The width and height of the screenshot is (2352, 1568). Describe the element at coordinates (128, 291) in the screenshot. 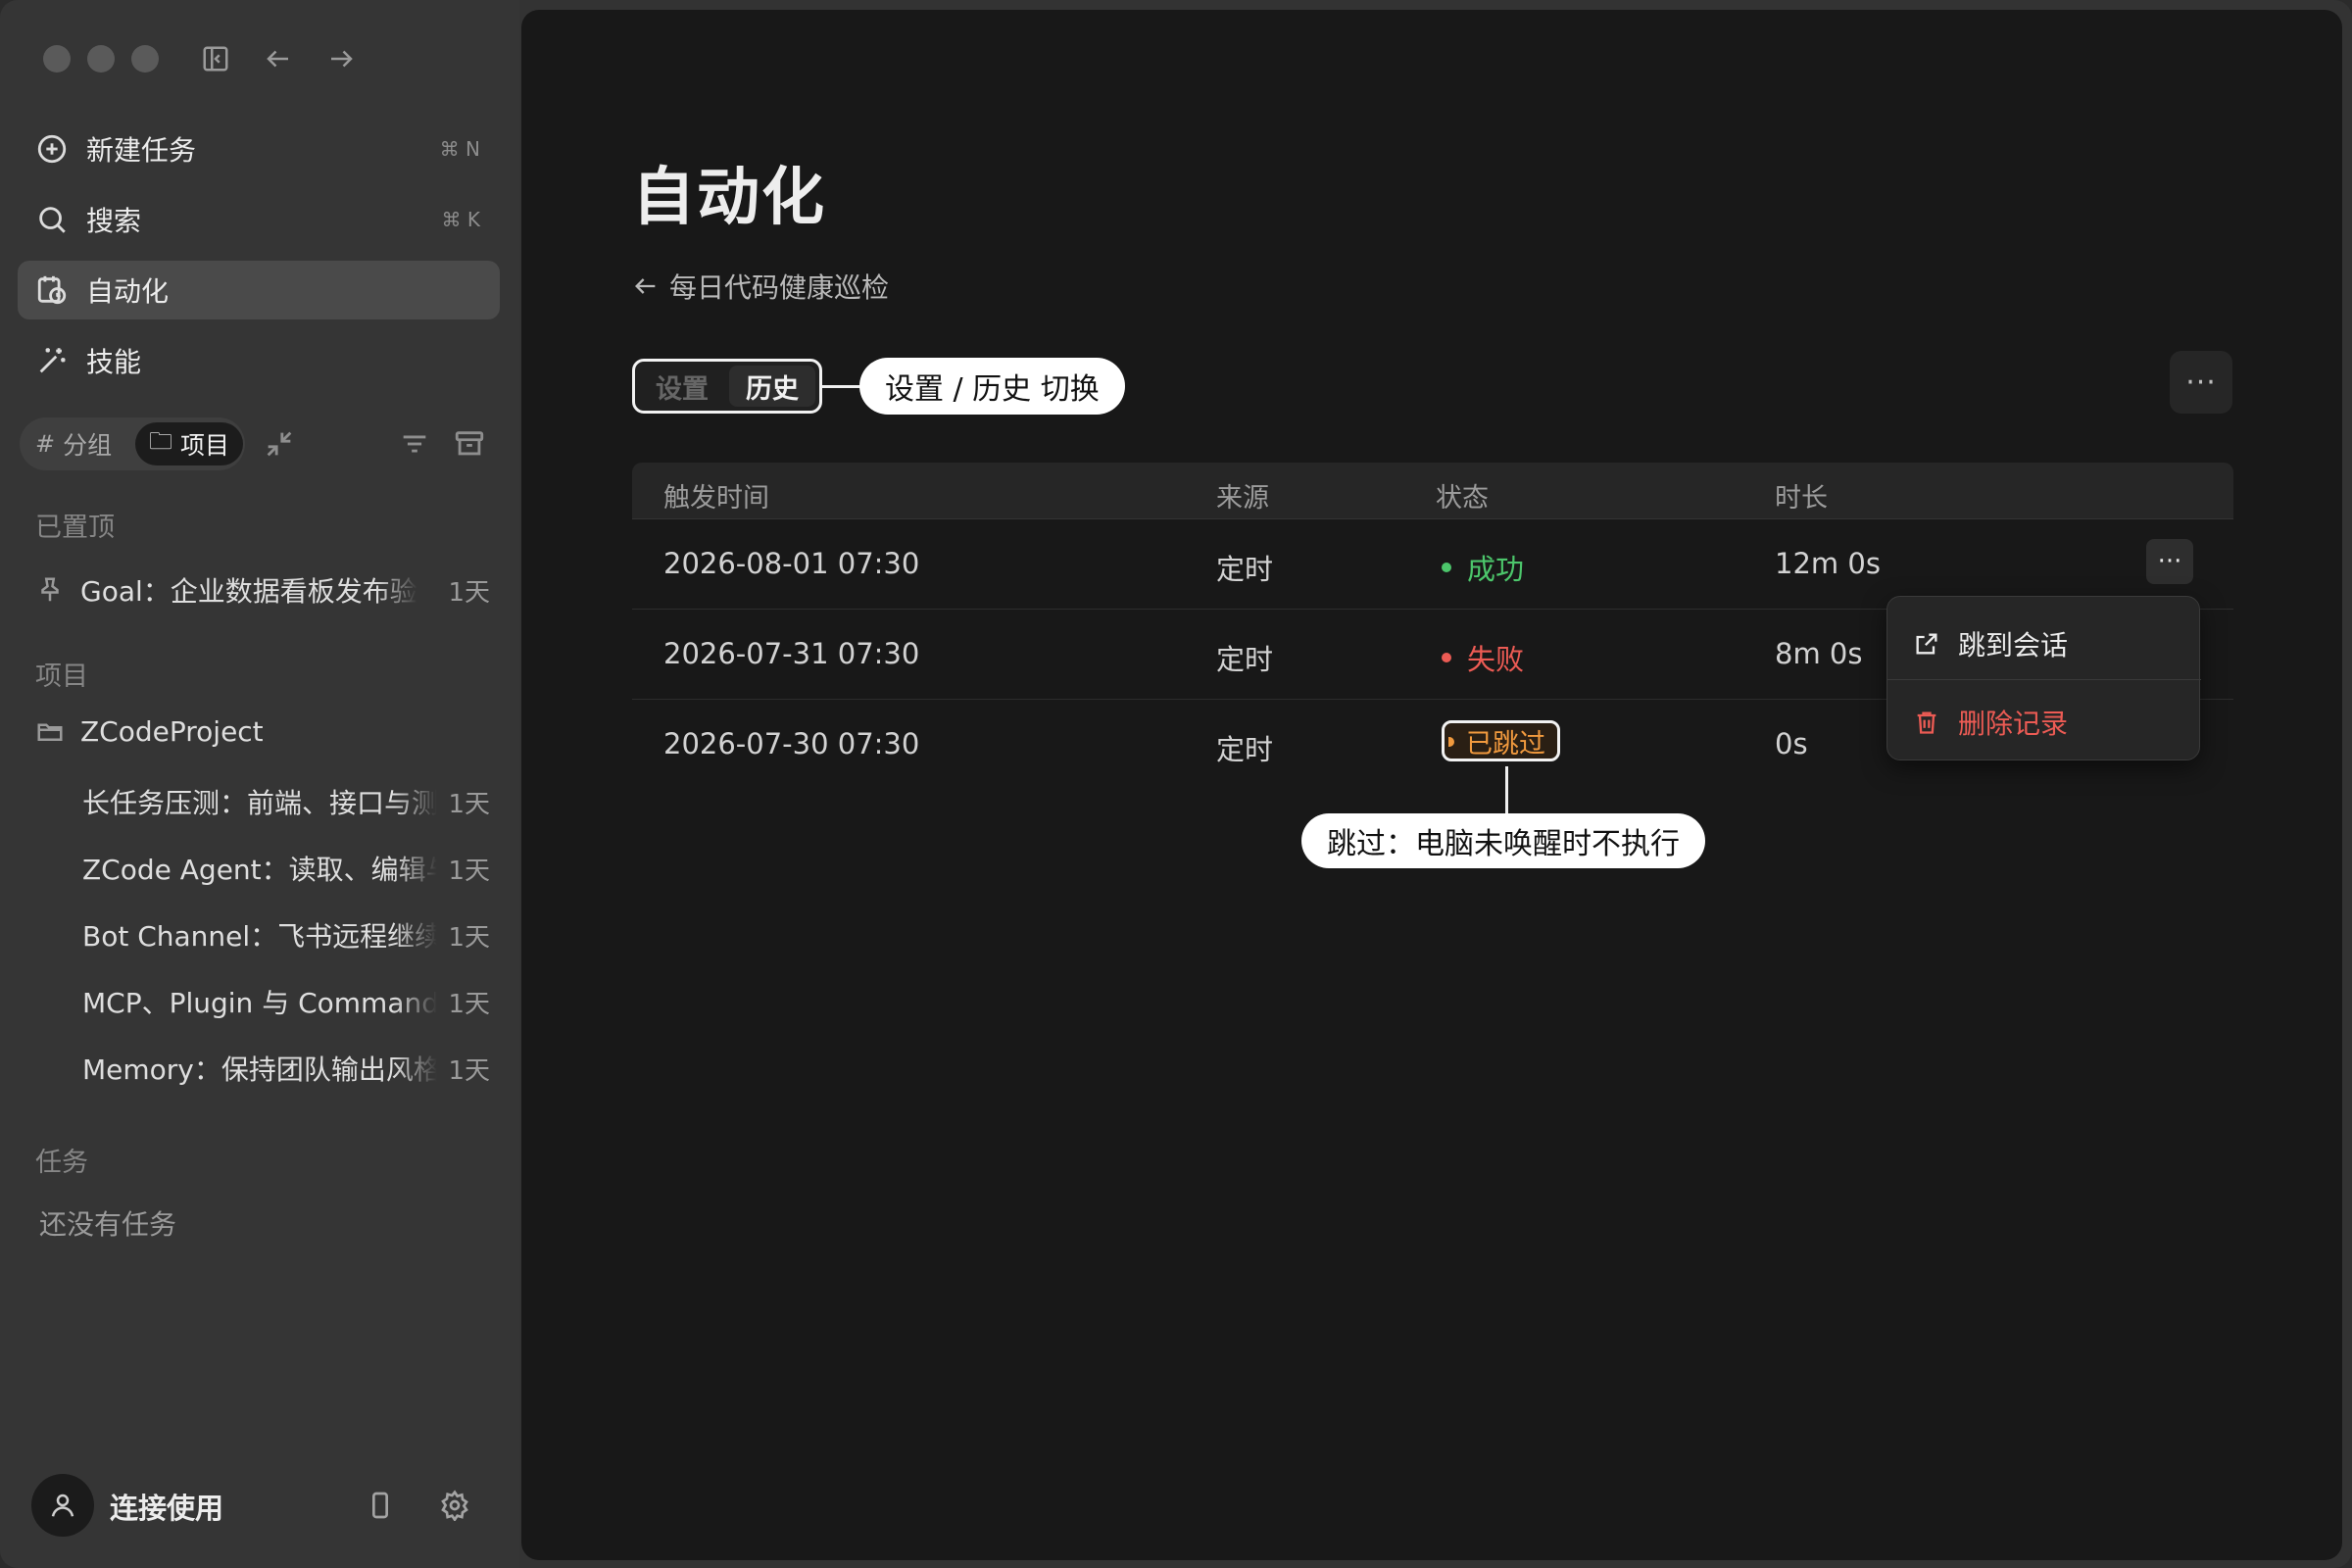

I see `nav-automation-label: 自动化` at that location.